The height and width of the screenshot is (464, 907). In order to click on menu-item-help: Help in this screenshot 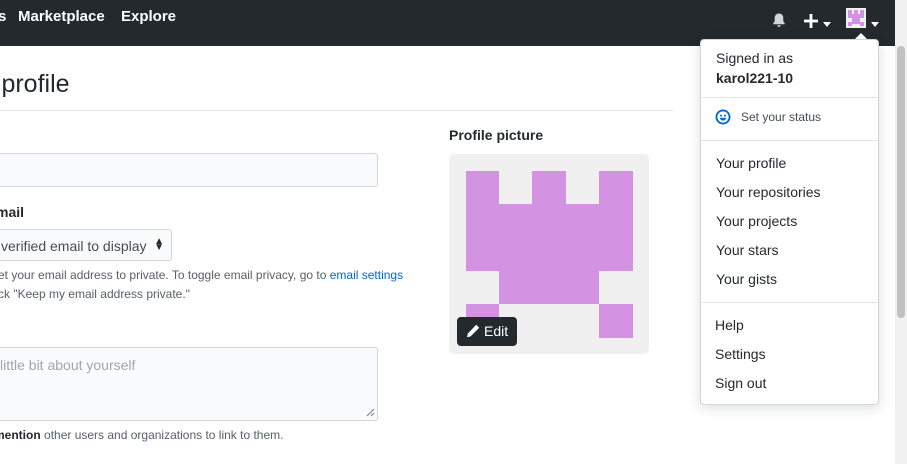, I will do `click(729, 325)`.